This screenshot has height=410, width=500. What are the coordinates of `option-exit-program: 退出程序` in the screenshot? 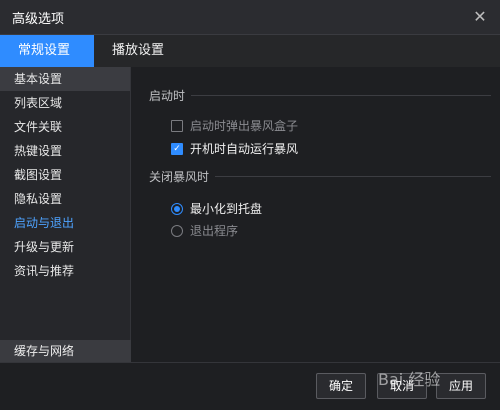 It's located at (204, 230).